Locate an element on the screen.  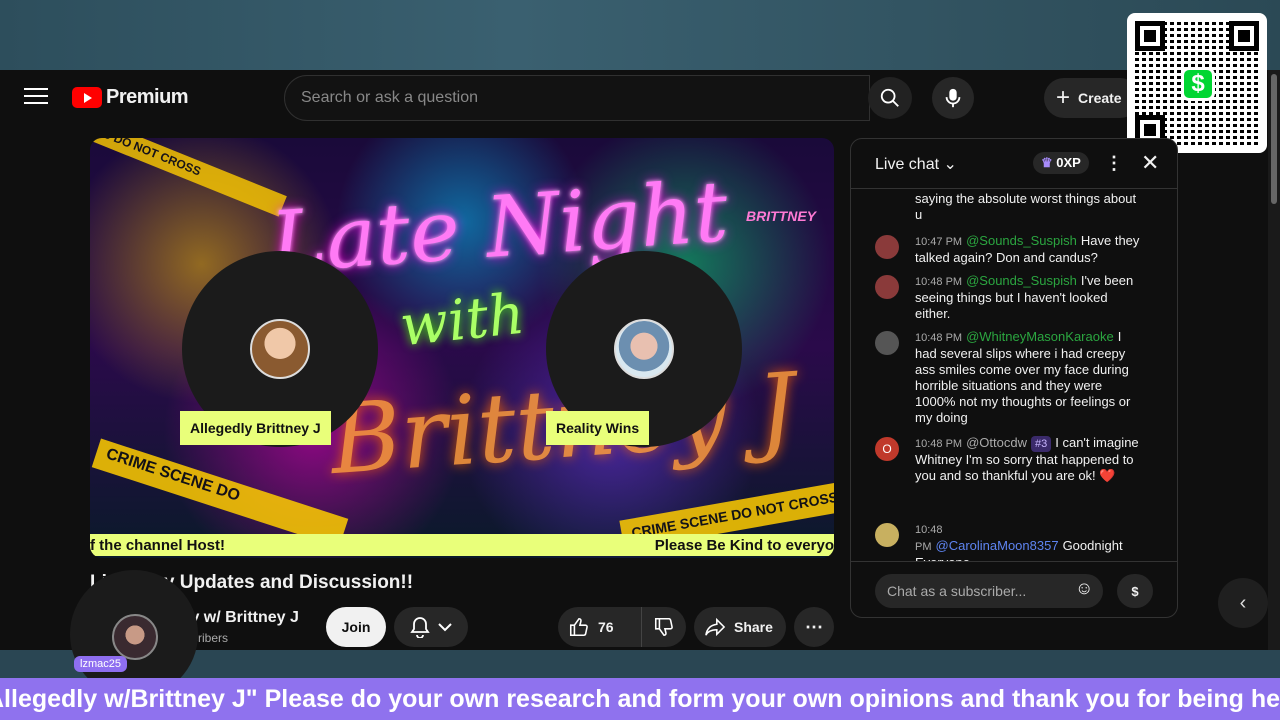
avatar: O is located at coordinates (887, 449).